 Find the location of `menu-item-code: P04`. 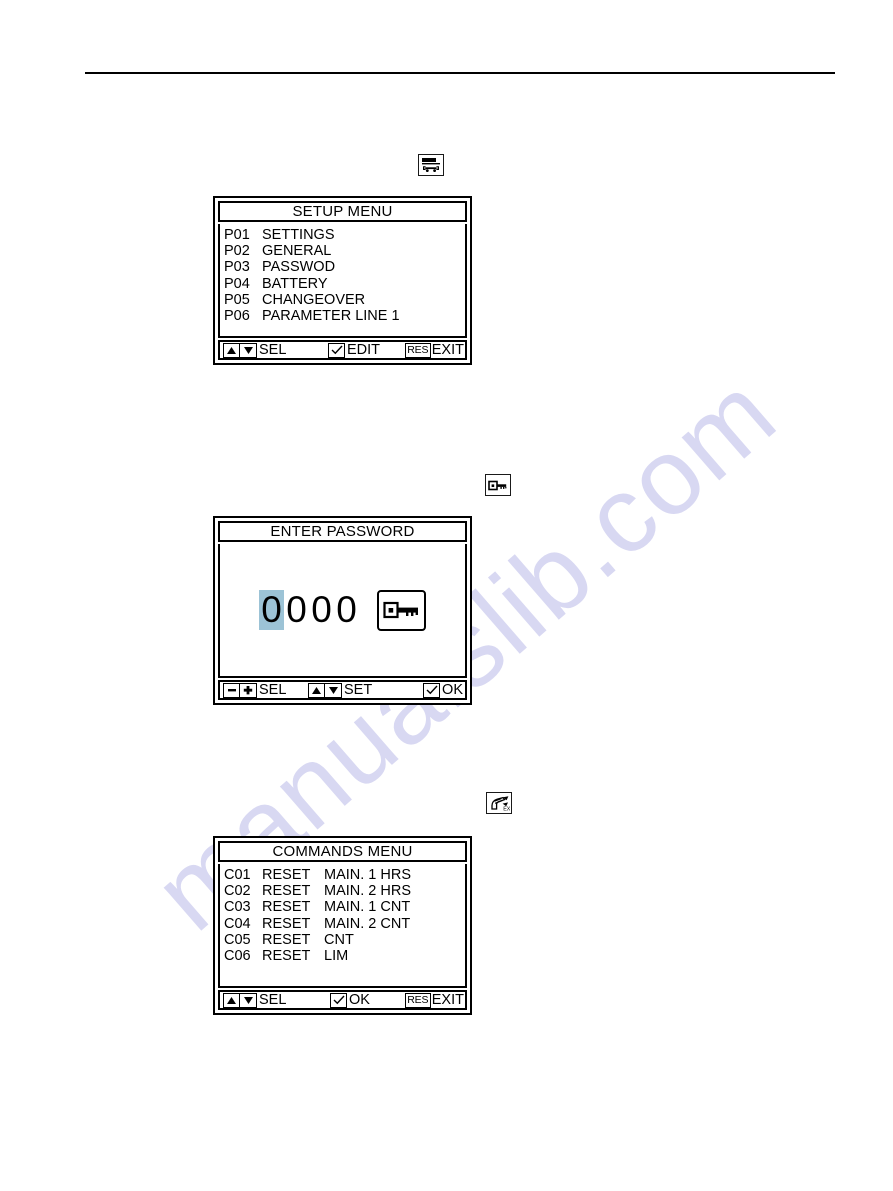

menu-item-code: P04 is located at coordinates (237, 283).